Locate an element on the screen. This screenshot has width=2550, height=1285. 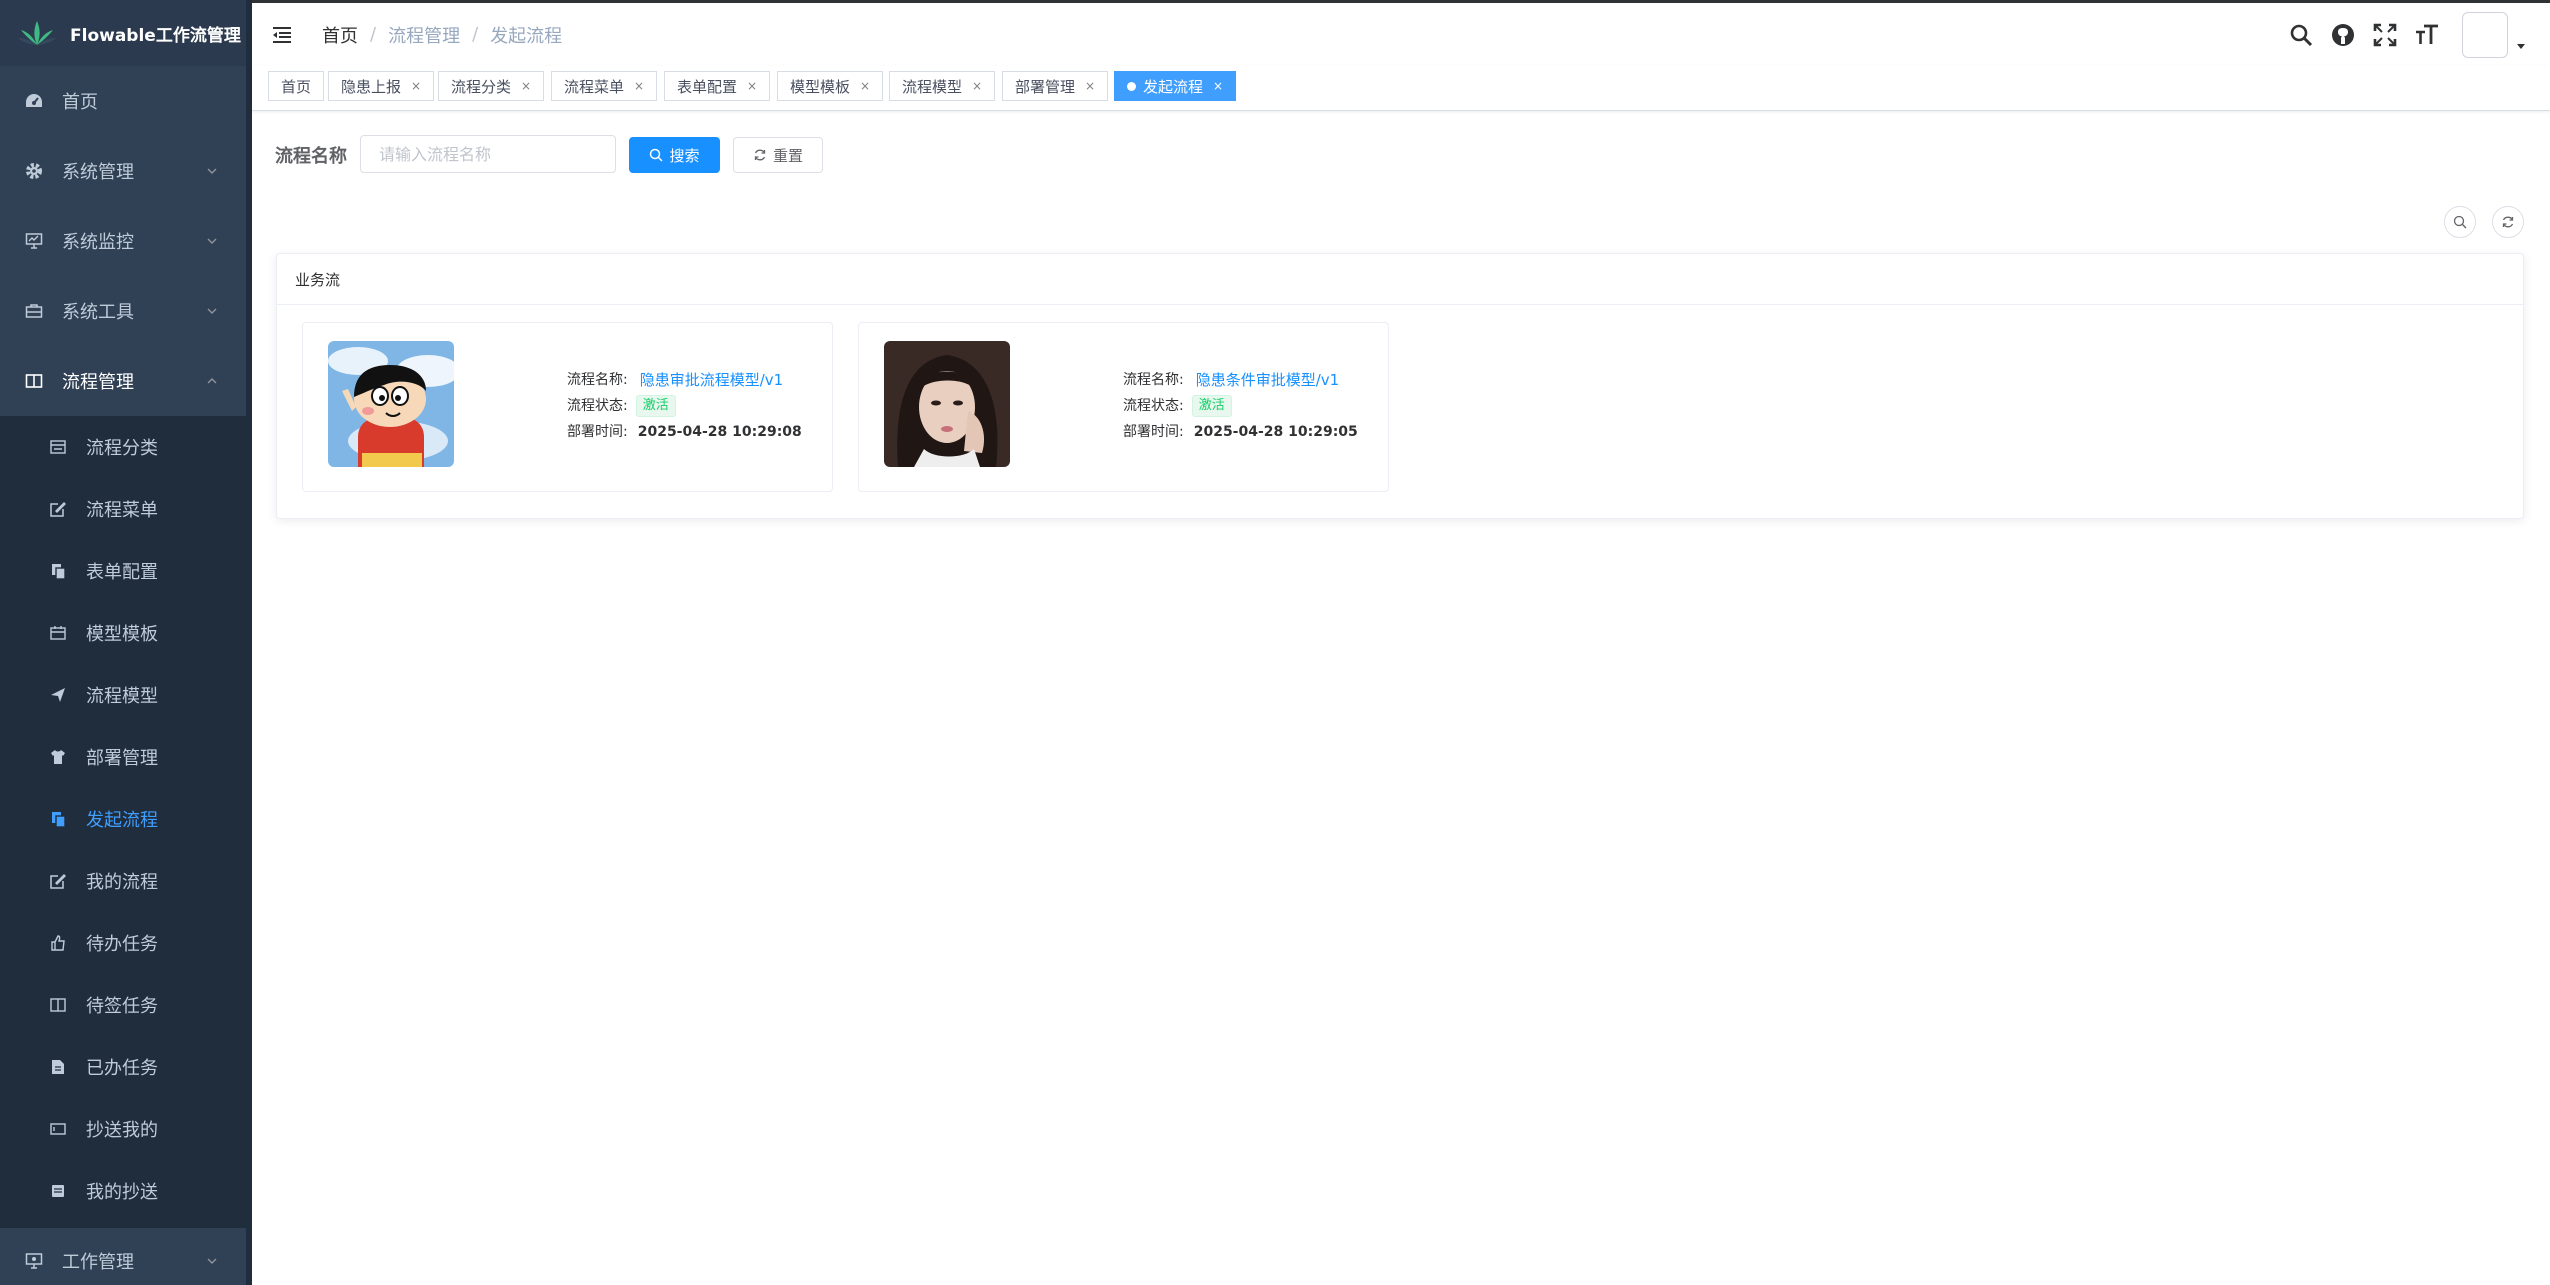
sidebar-item-process-category: 流程分类 is located at coordinates (123, 447).